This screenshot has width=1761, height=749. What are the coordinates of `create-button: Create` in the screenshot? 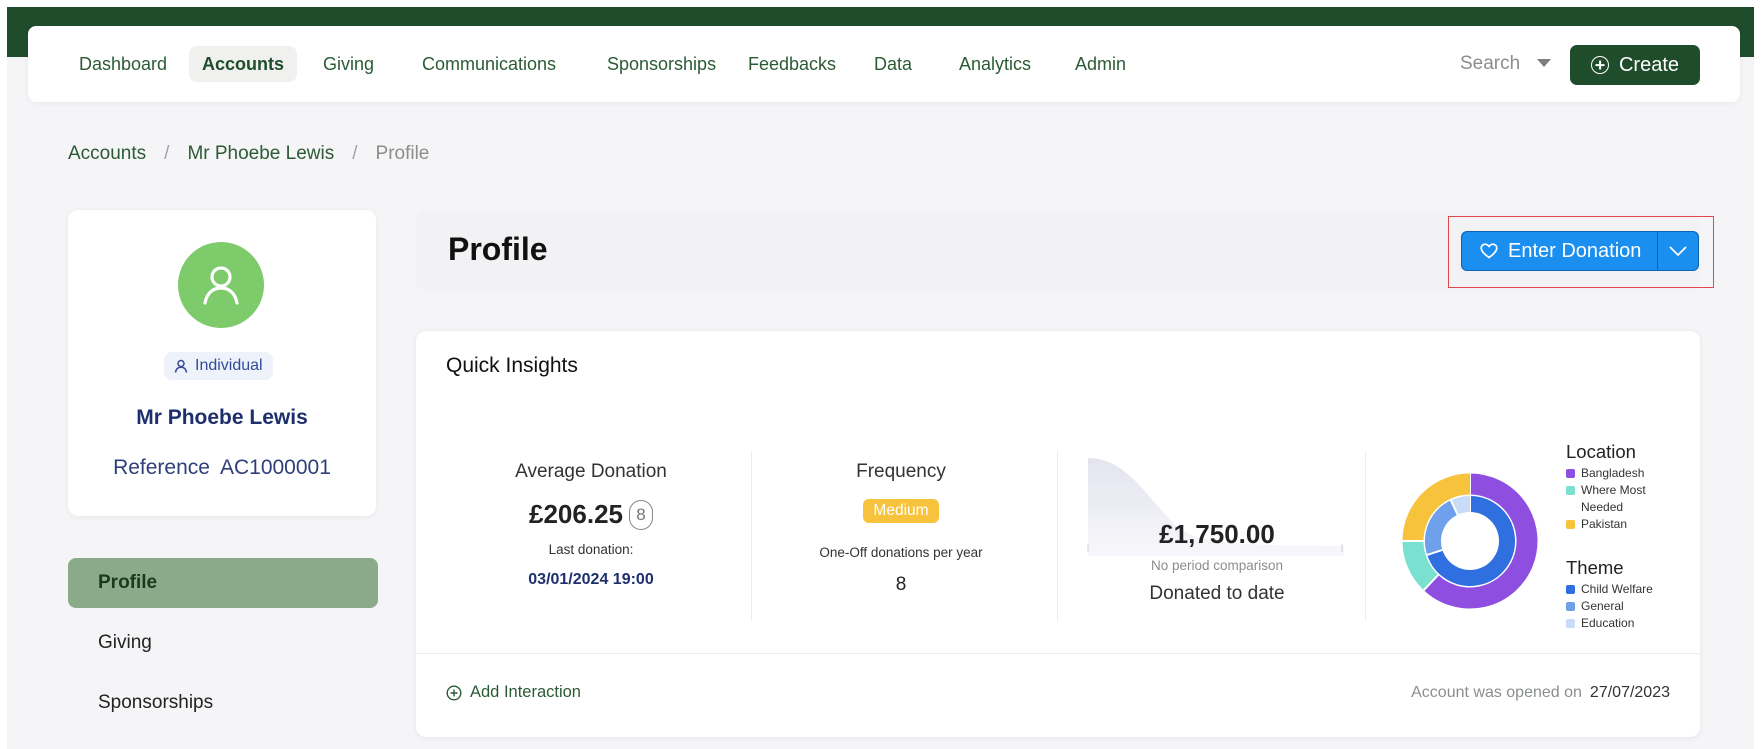 It's located at (1635, 65).